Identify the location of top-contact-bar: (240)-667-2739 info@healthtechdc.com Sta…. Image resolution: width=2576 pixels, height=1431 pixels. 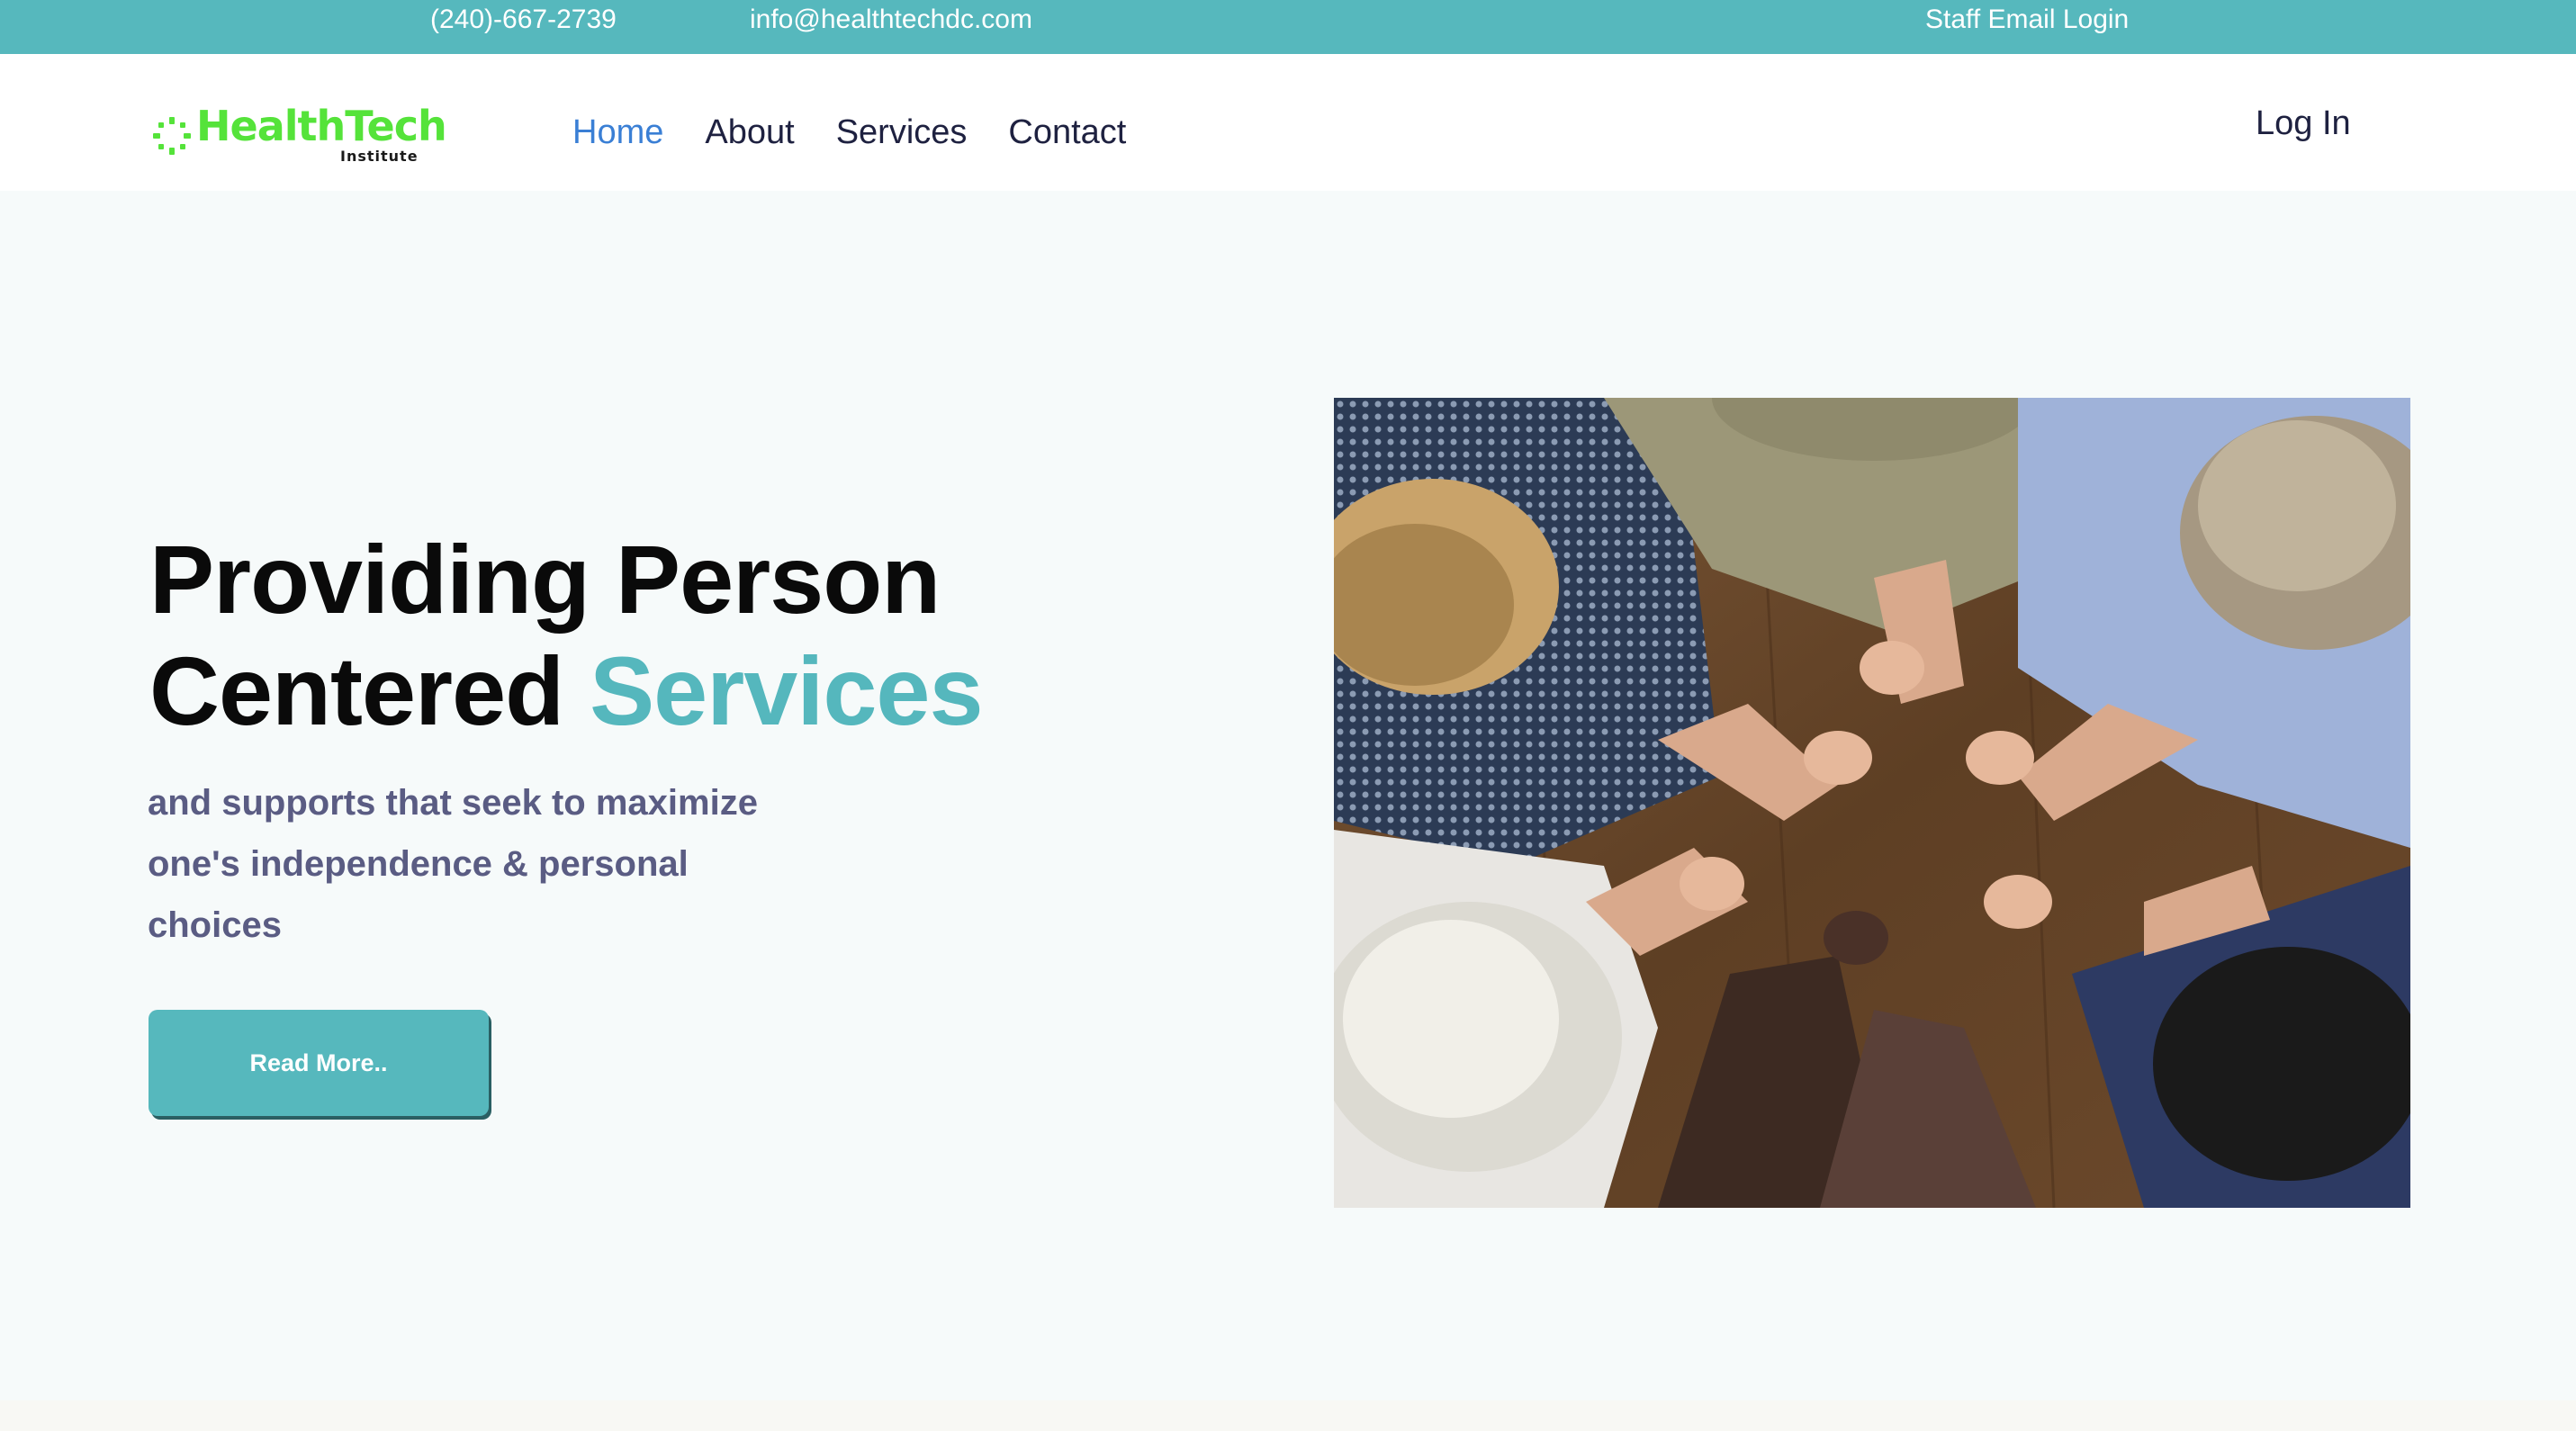
(1288, 27).